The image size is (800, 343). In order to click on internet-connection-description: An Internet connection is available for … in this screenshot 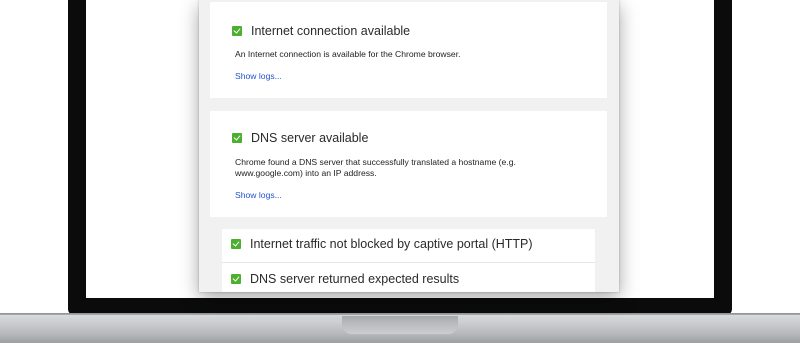, I will do `click(348, 54)`.